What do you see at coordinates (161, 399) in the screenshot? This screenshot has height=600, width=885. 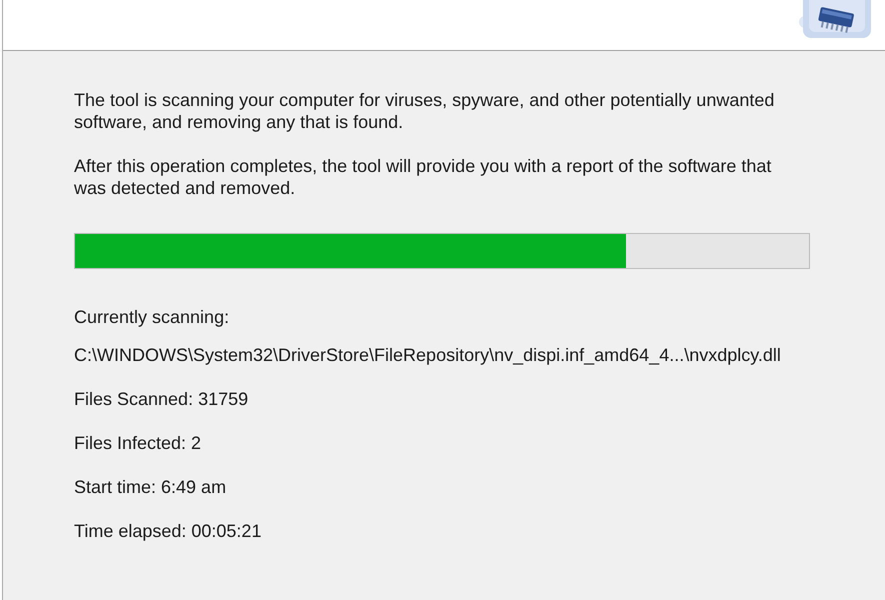 I see `scan-stat-text: Files Scanned: 31759` at bounding box center [161, 399].